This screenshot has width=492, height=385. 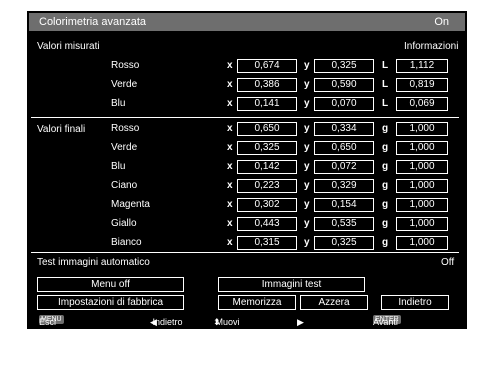 I want to click on status-menu-label: Esci, so click(x=48, y=322).